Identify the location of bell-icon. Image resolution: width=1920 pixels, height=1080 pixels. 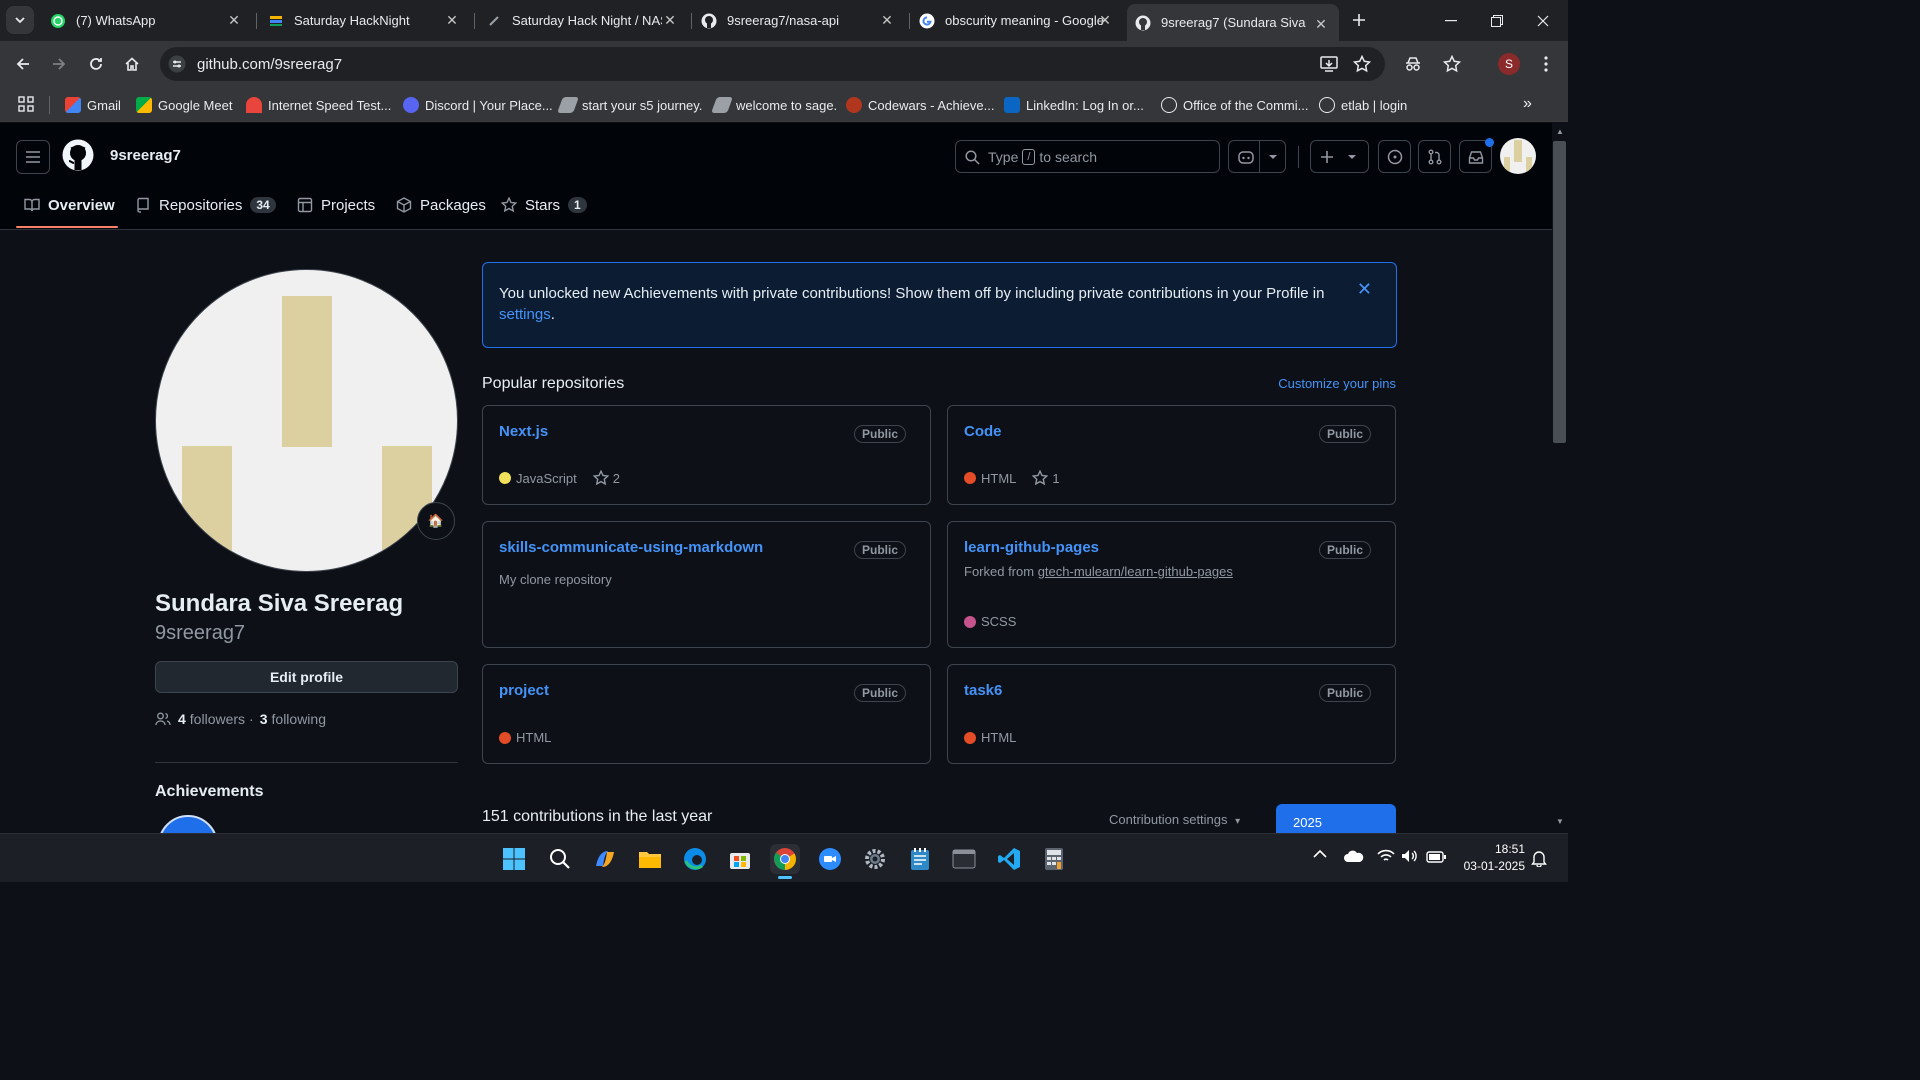
(1539, 858).